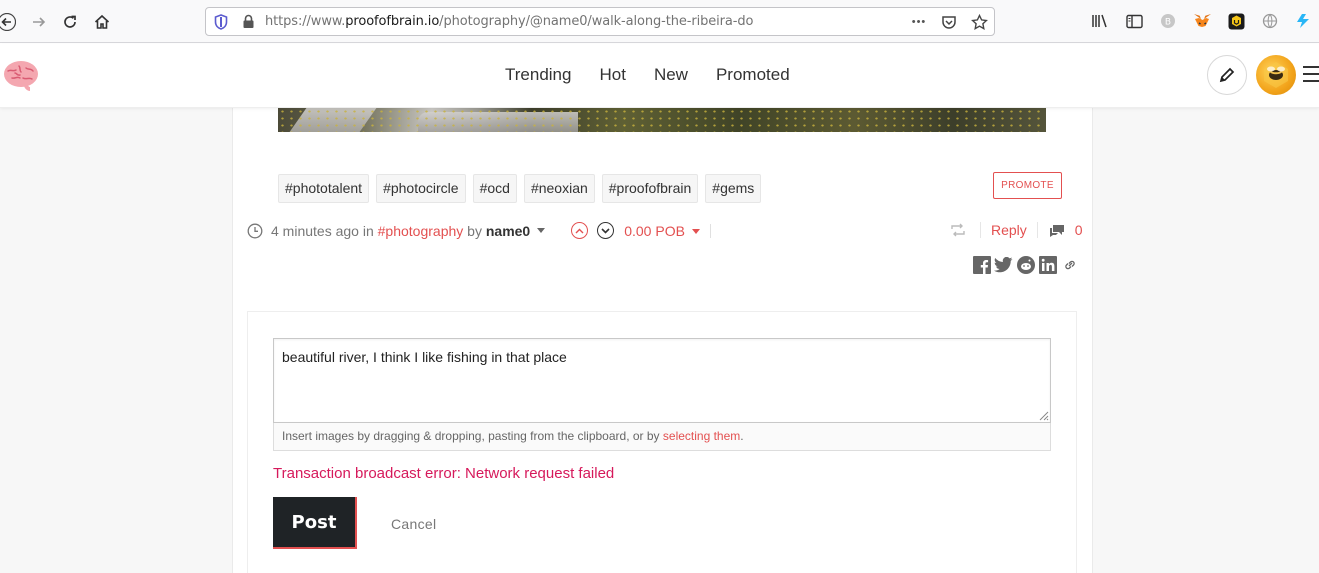 Image resolution: width=1319 pixels, height=573 pixels. I want to click on reload-icon, so click(70, 22).